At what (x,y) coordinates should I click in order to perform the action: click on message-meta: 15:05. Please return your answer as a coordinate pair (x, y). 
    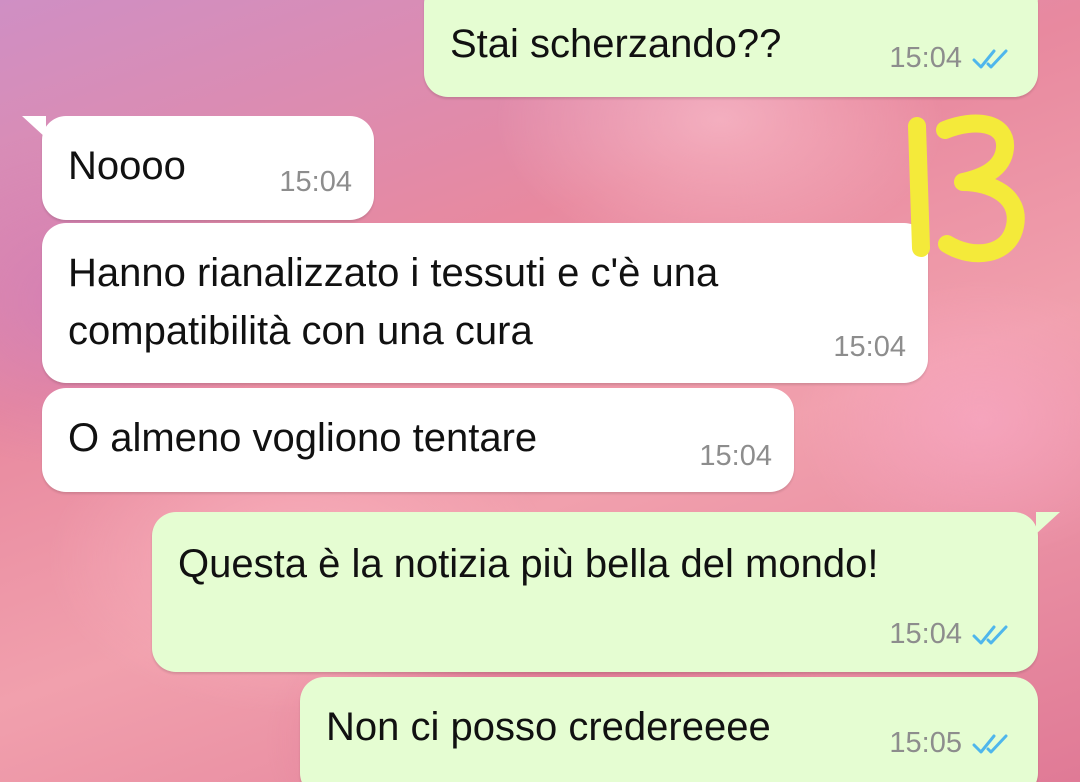
    Looking at the image, I should click on (952, 743).